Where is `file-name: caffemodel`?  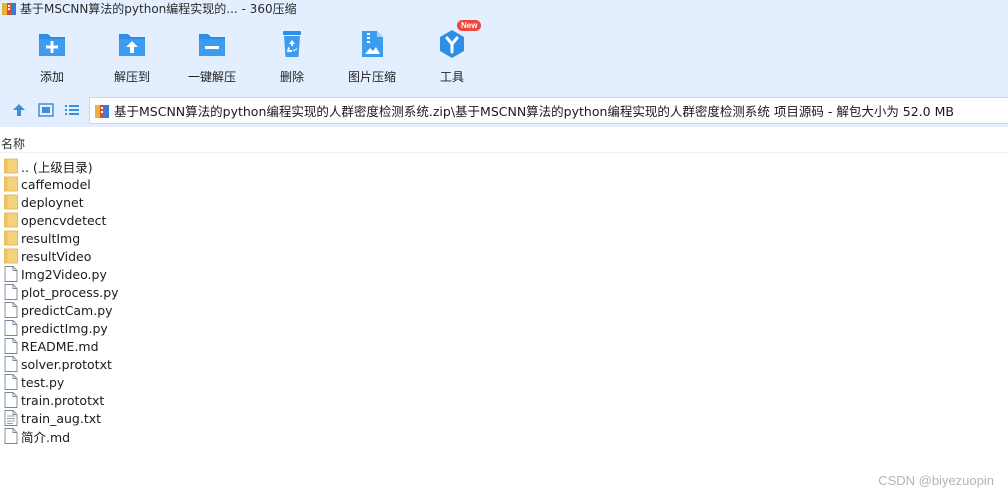
file-name: caffemodel is located at coordinates (56, 184).